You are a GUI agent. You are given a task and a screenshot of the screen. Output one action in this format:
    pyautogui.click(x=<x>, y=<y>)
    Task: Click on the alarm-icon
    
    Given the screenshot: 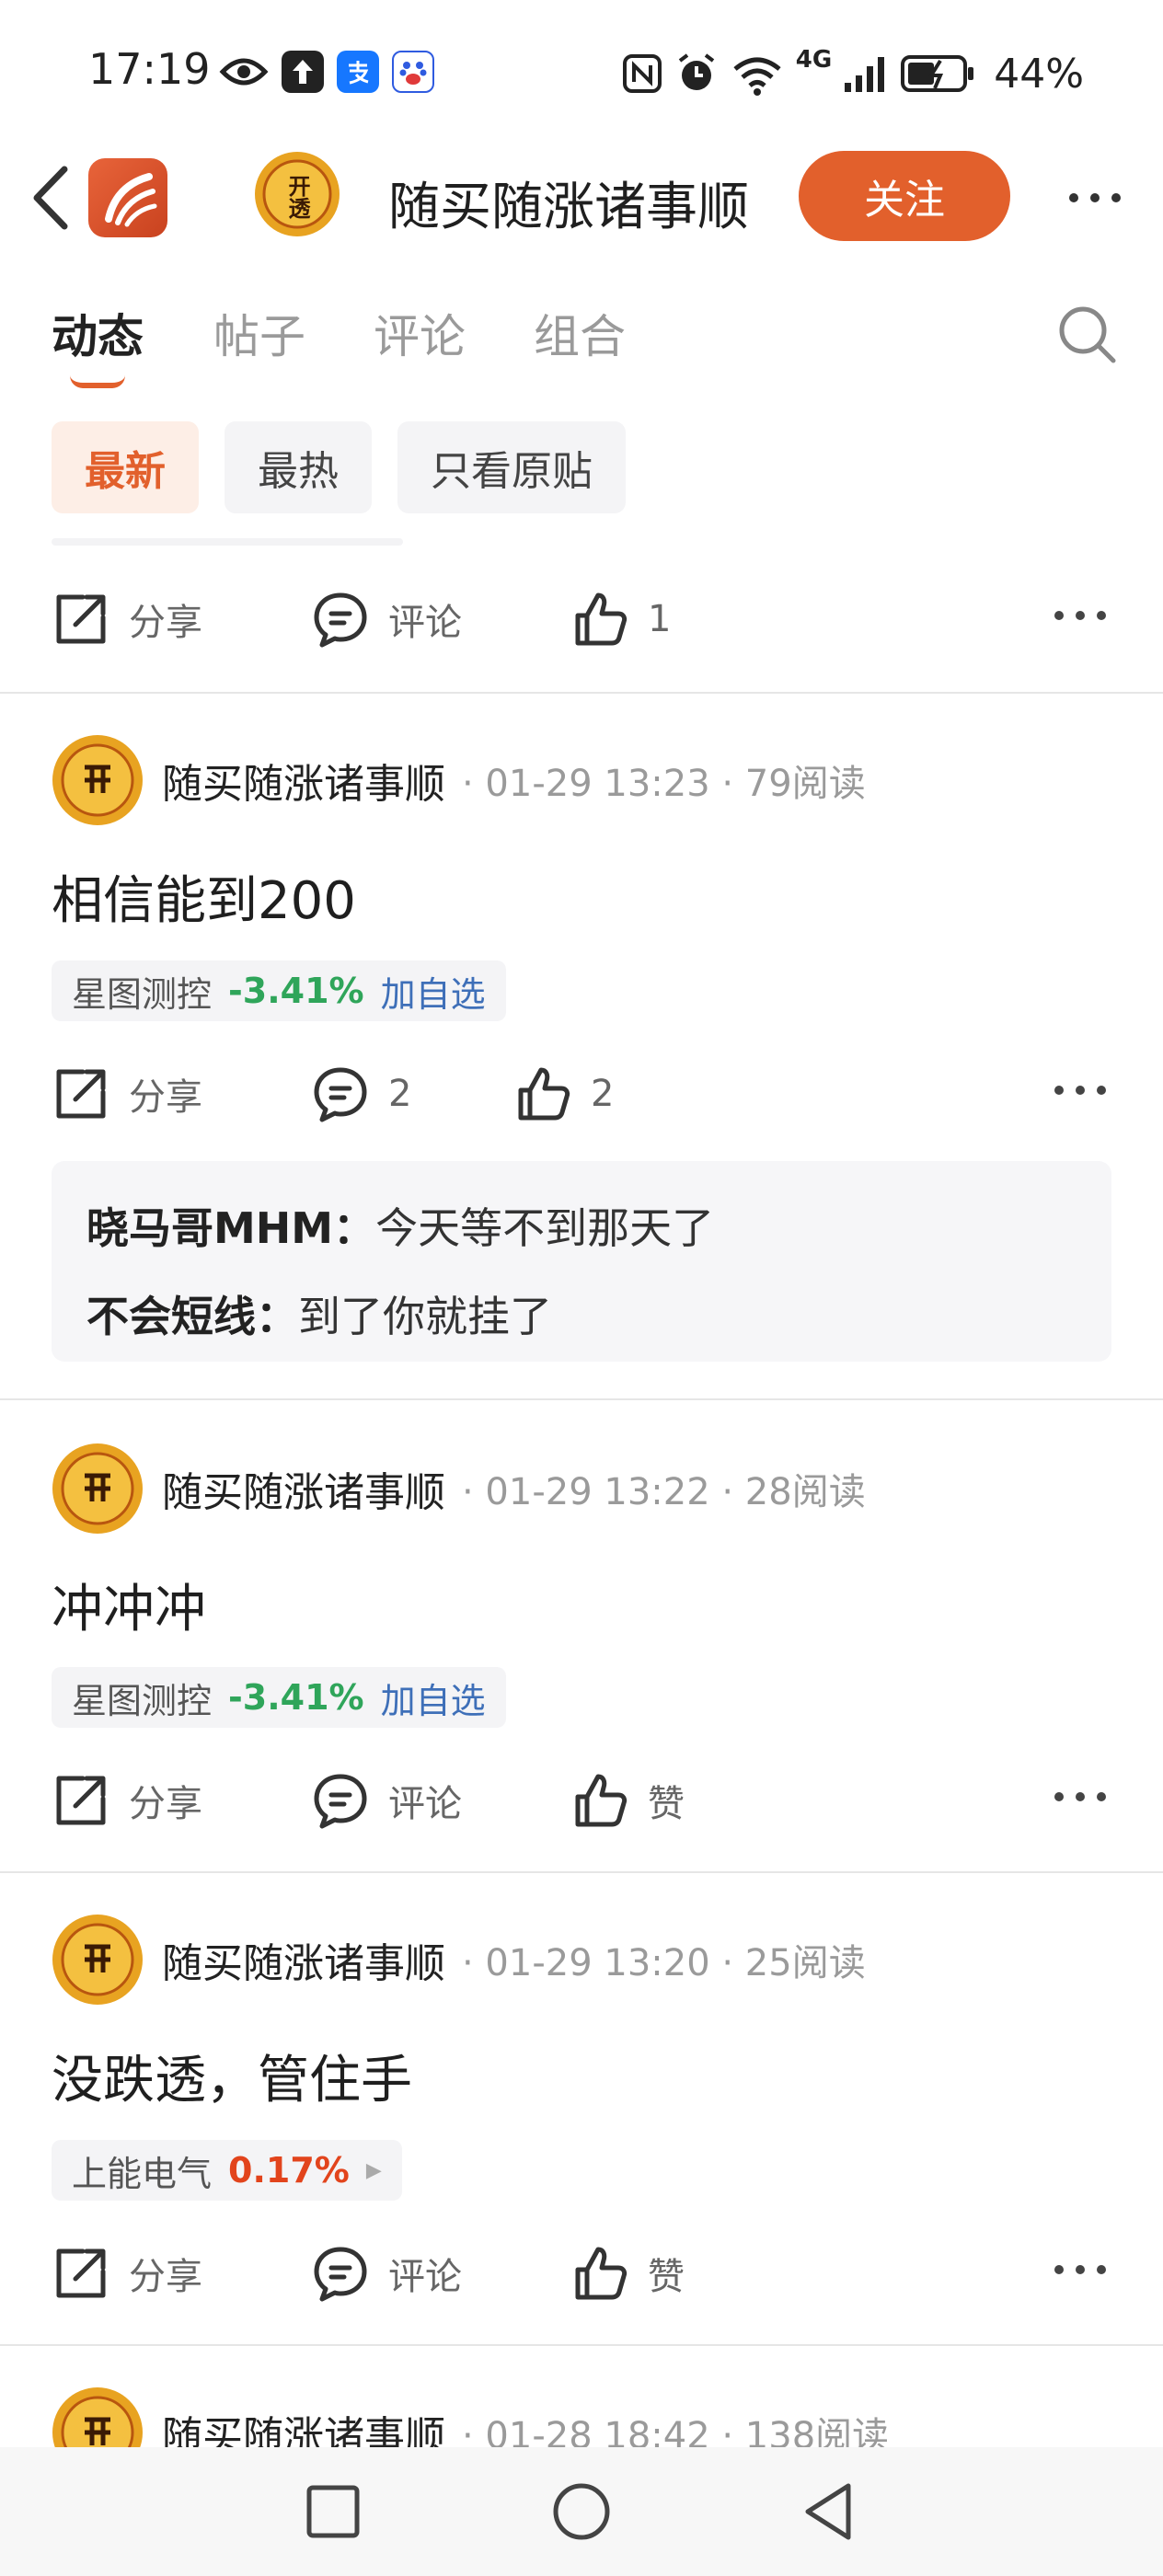 What is the action you would take?
    pyautogui.click(x=696, y=71)
    